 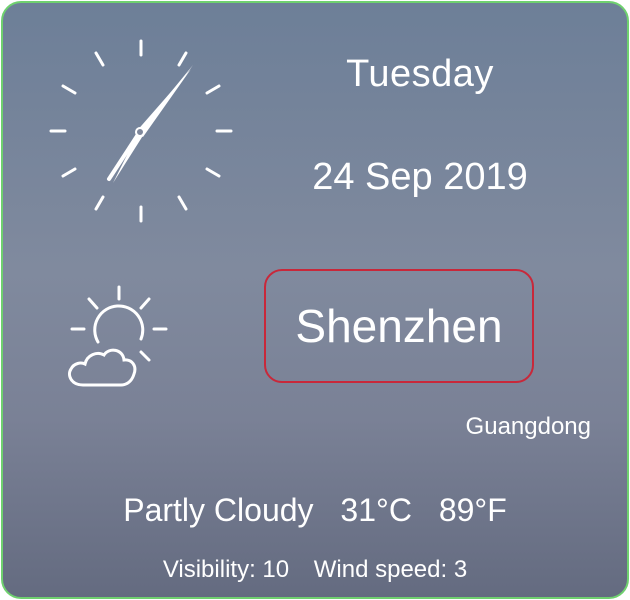 What do you see at coordinates (315, 510) in the screenshot?
I see `weather-condition: Partly Cloudy 31°C 89°F` at bounding box center [315, 510].